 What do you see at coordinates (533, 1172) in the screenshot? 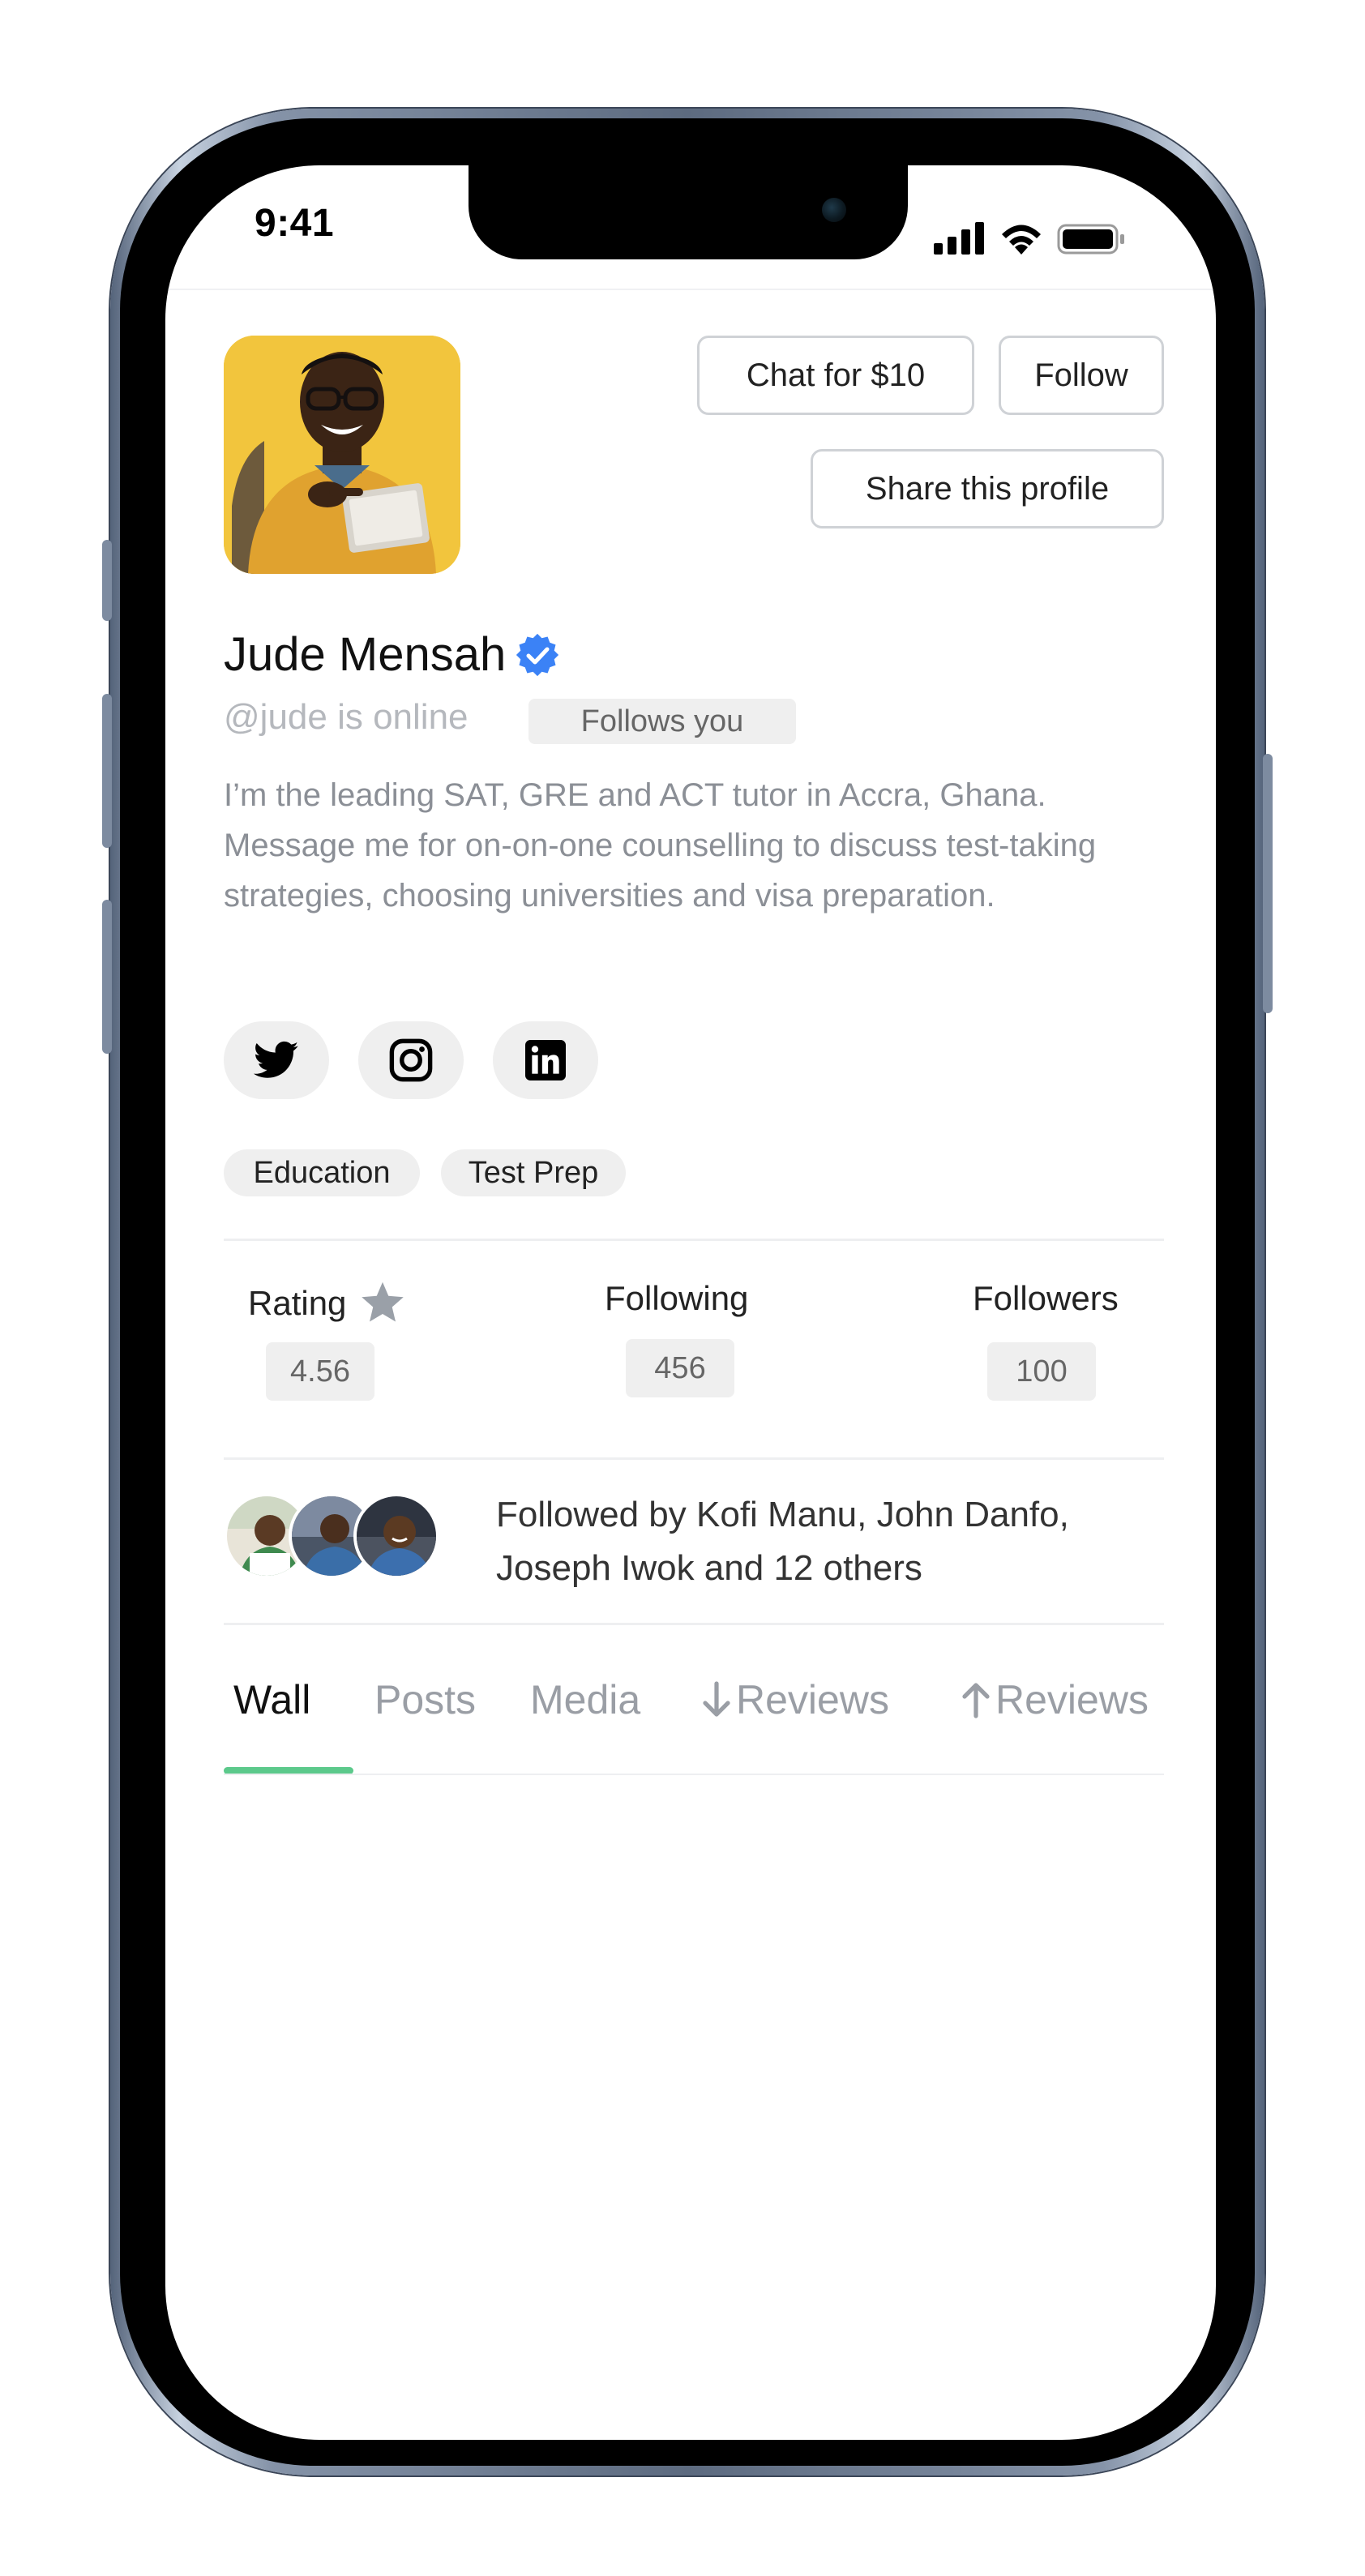
I see `tag-test-prep: Test Prep` at bounding box center [533, 1172].